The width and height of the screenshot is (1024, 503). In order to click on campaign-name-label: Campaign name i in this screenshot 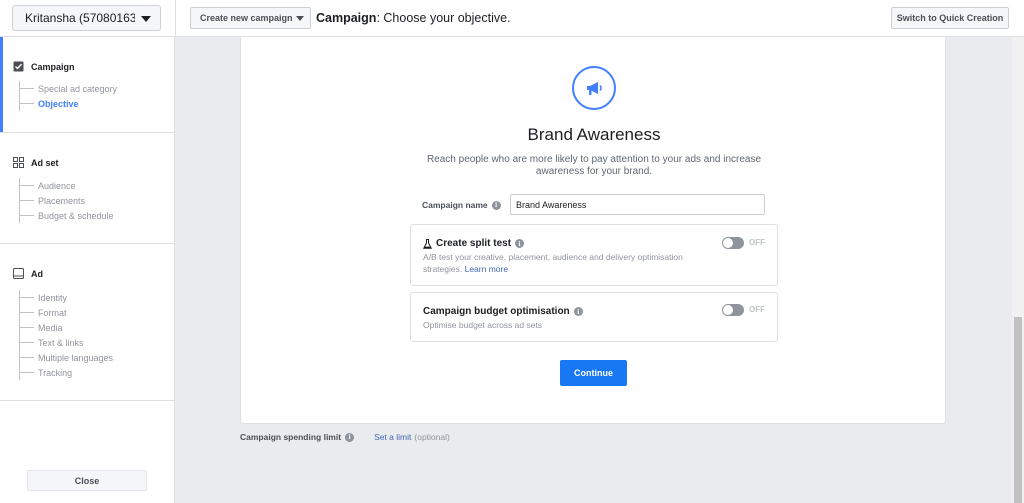, I will do `click(461, 205)`.